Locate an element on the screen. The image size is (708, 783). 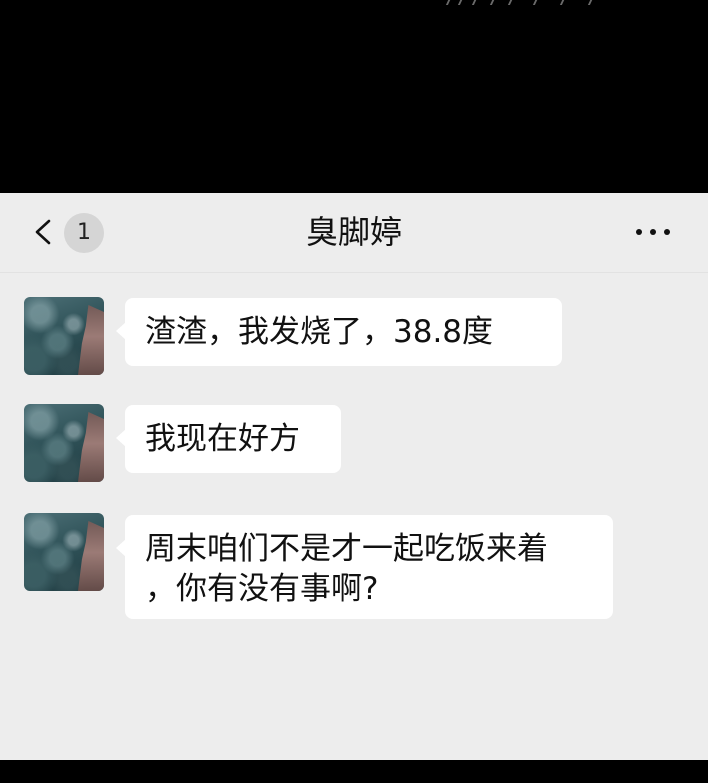
message-text: ，你有没有事啊? is located at coordinates (262, 589).